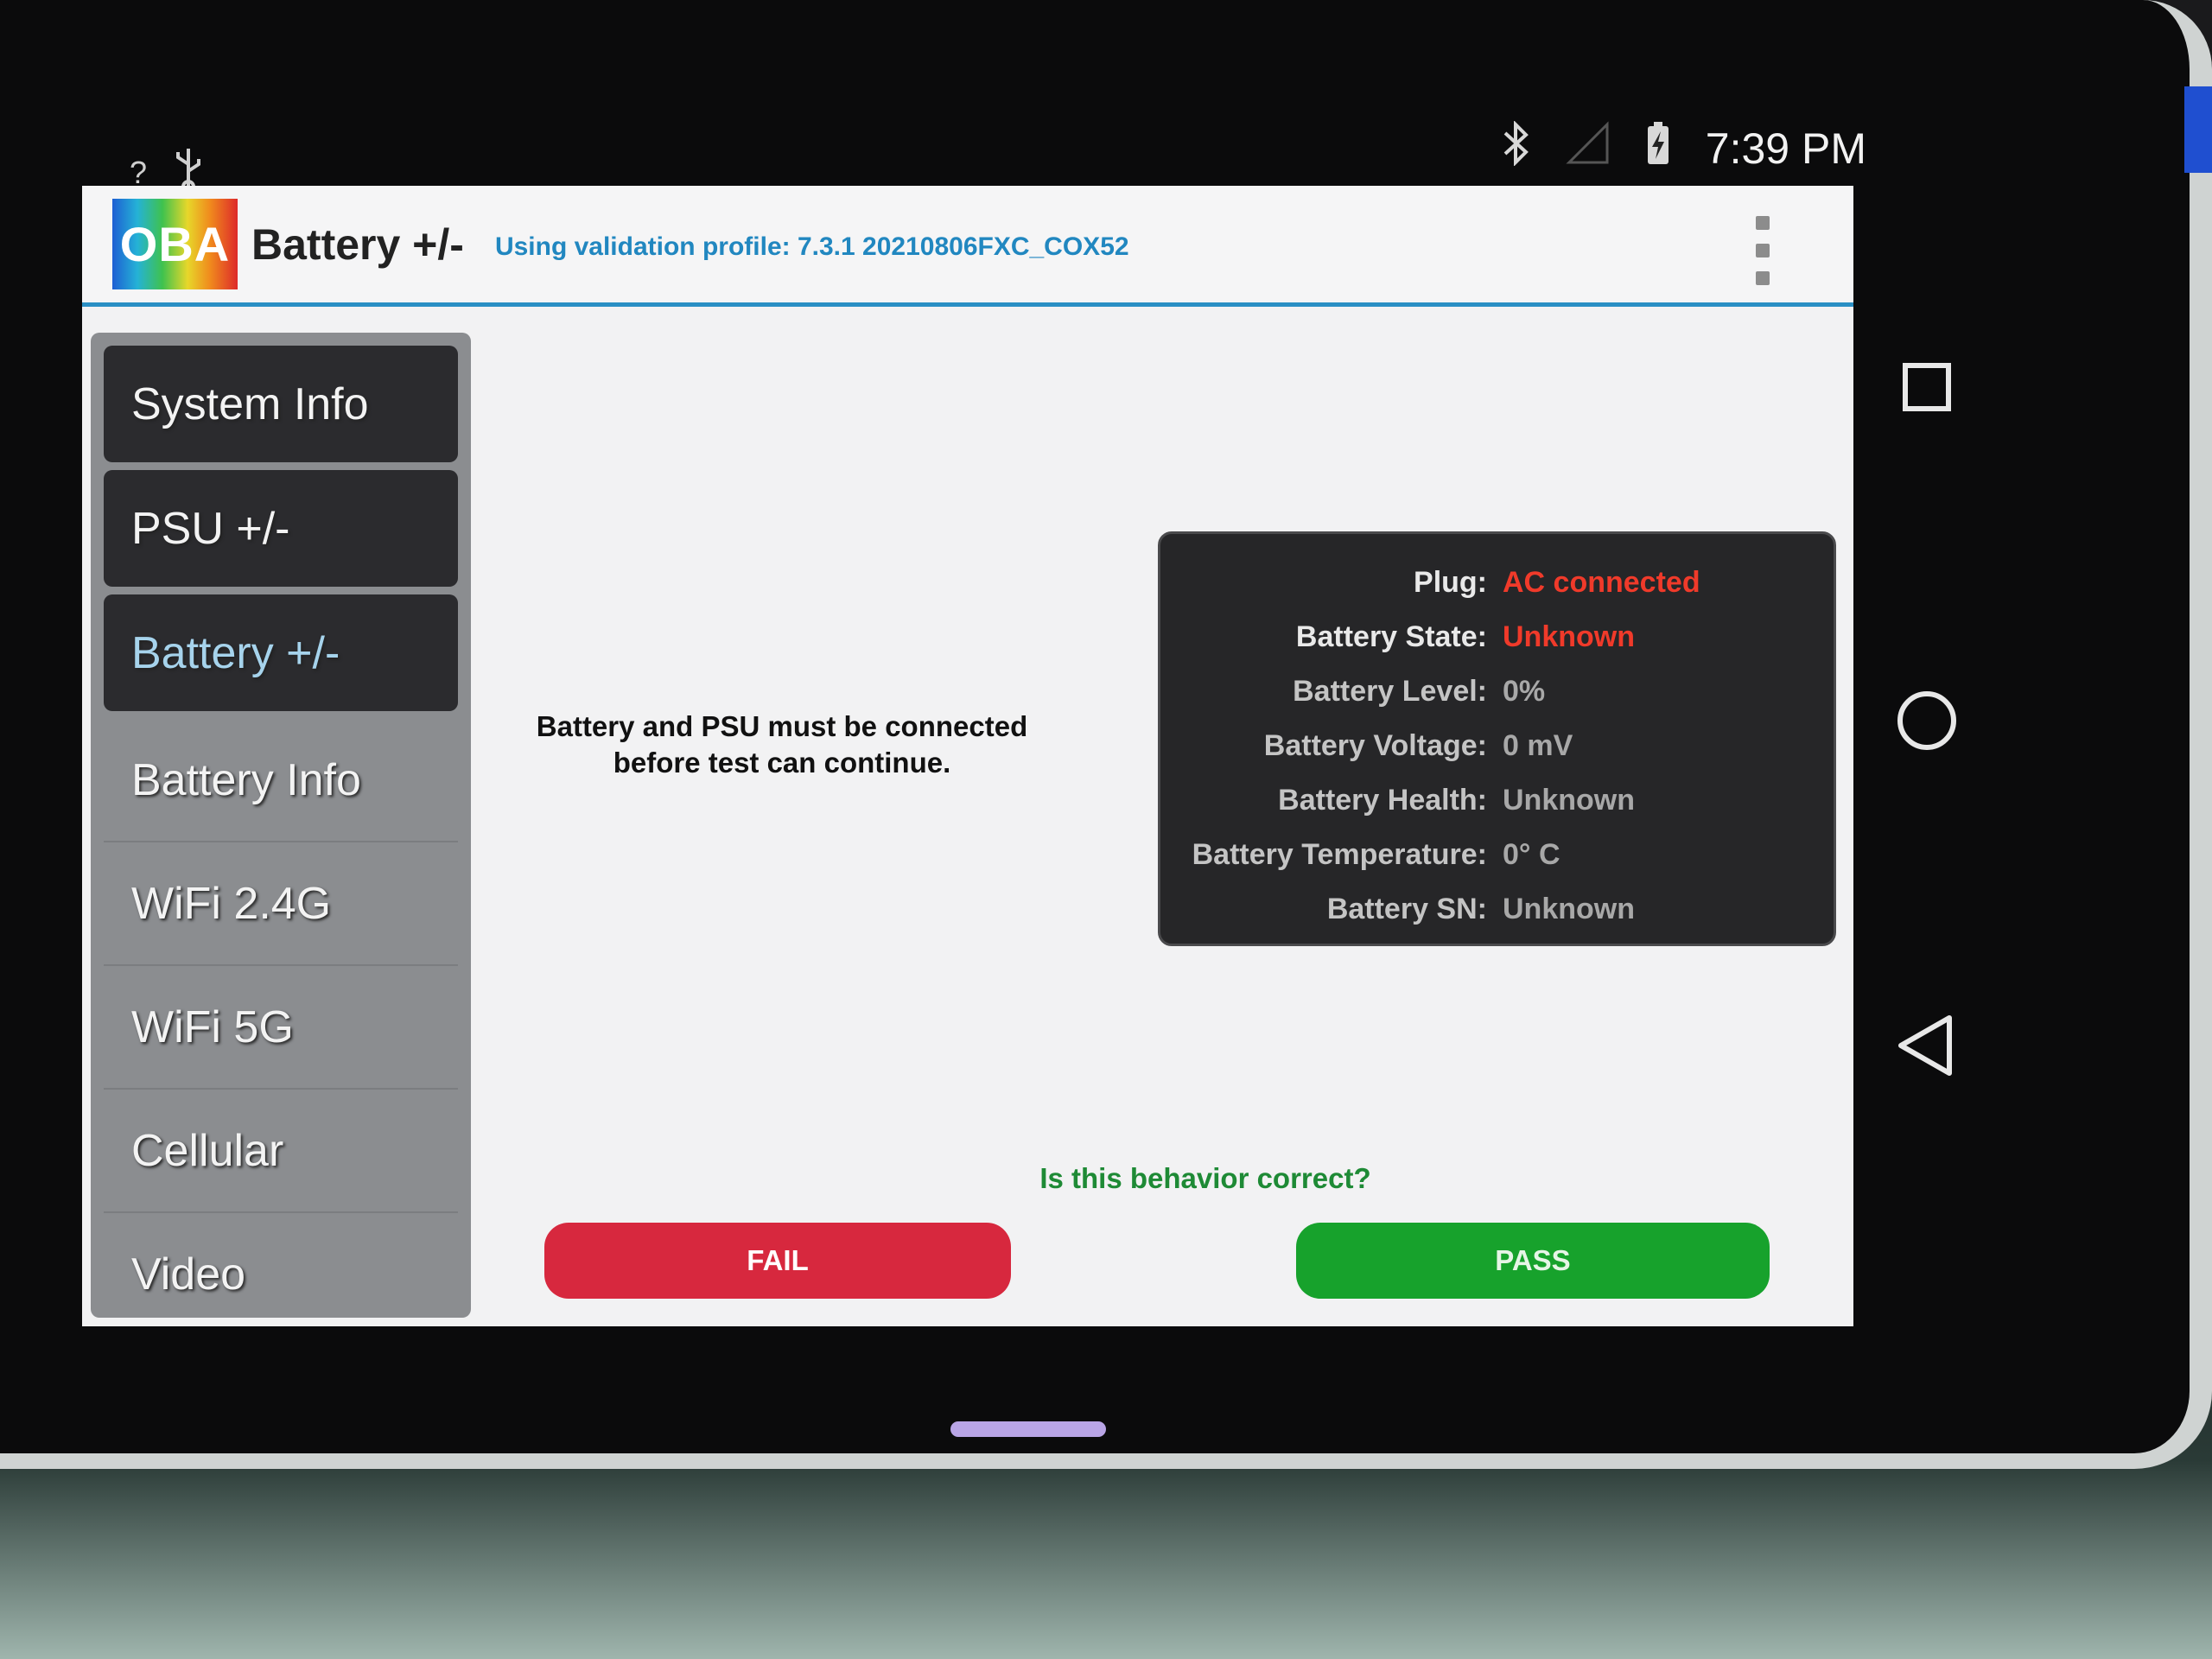 This screenshot has height=1659, width=2212. What do you see at coordinates (1375, 745) in the screenshot?
I see `info-label: Battery Voltage:` at bounding box center [1375, 745].